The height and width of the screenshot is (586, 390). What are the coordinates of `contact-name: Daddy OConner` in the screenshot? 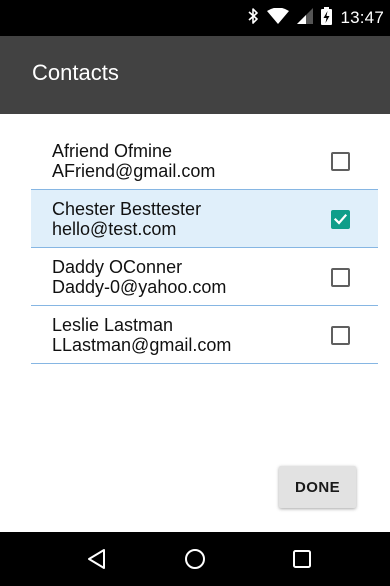 It's located at (117, 267).